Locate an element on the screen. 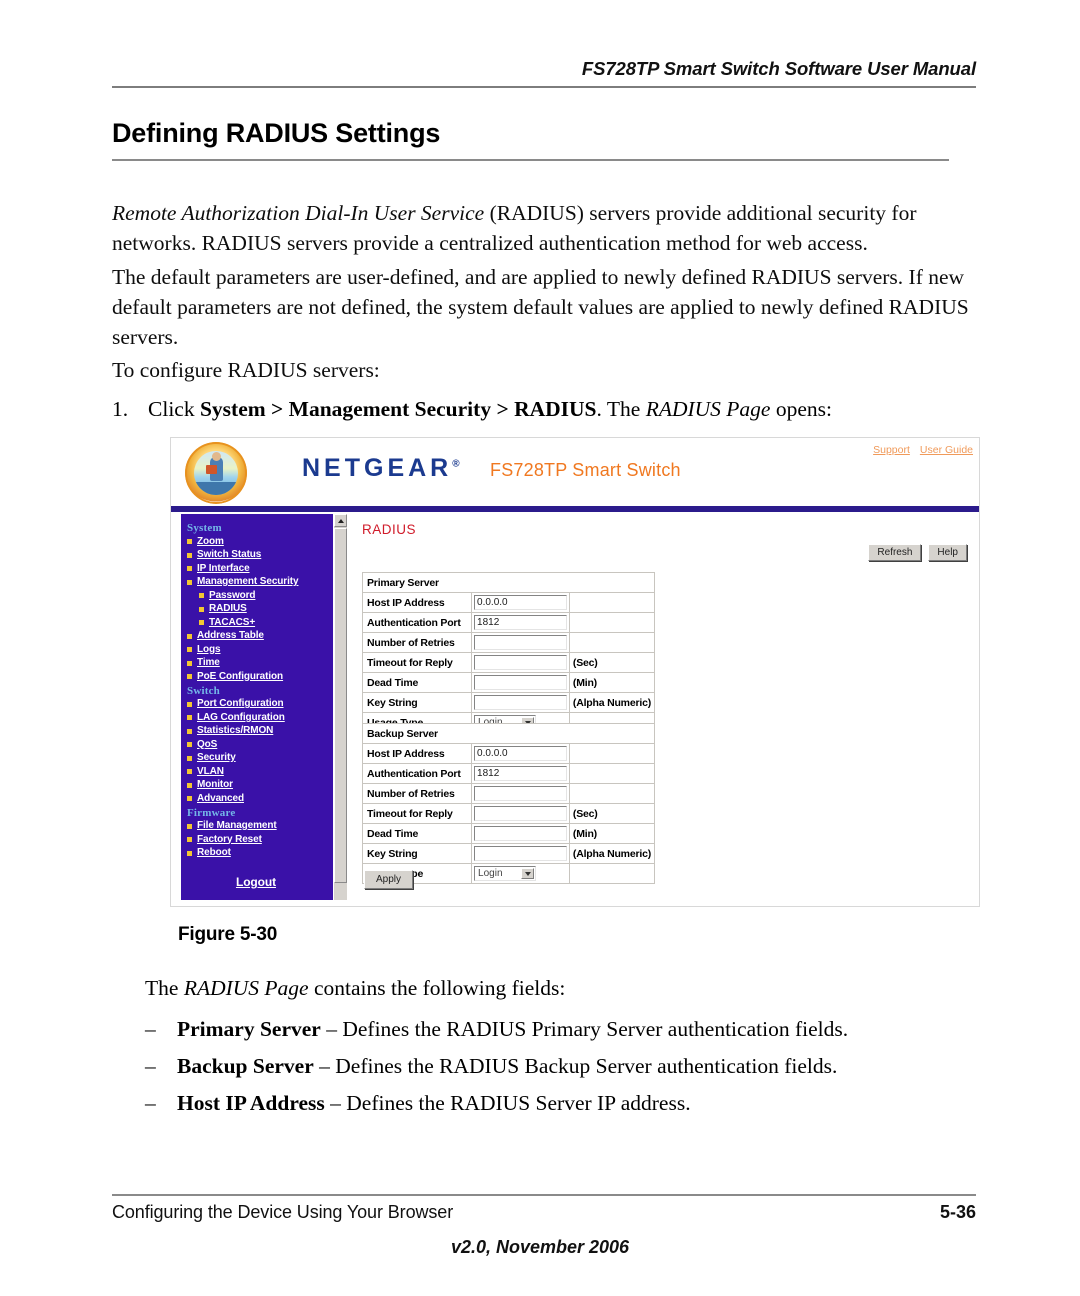 The width and height of the screenshot is (1080, 1296). backup-usage-type-select: Login is located at coordinates (505, 873).